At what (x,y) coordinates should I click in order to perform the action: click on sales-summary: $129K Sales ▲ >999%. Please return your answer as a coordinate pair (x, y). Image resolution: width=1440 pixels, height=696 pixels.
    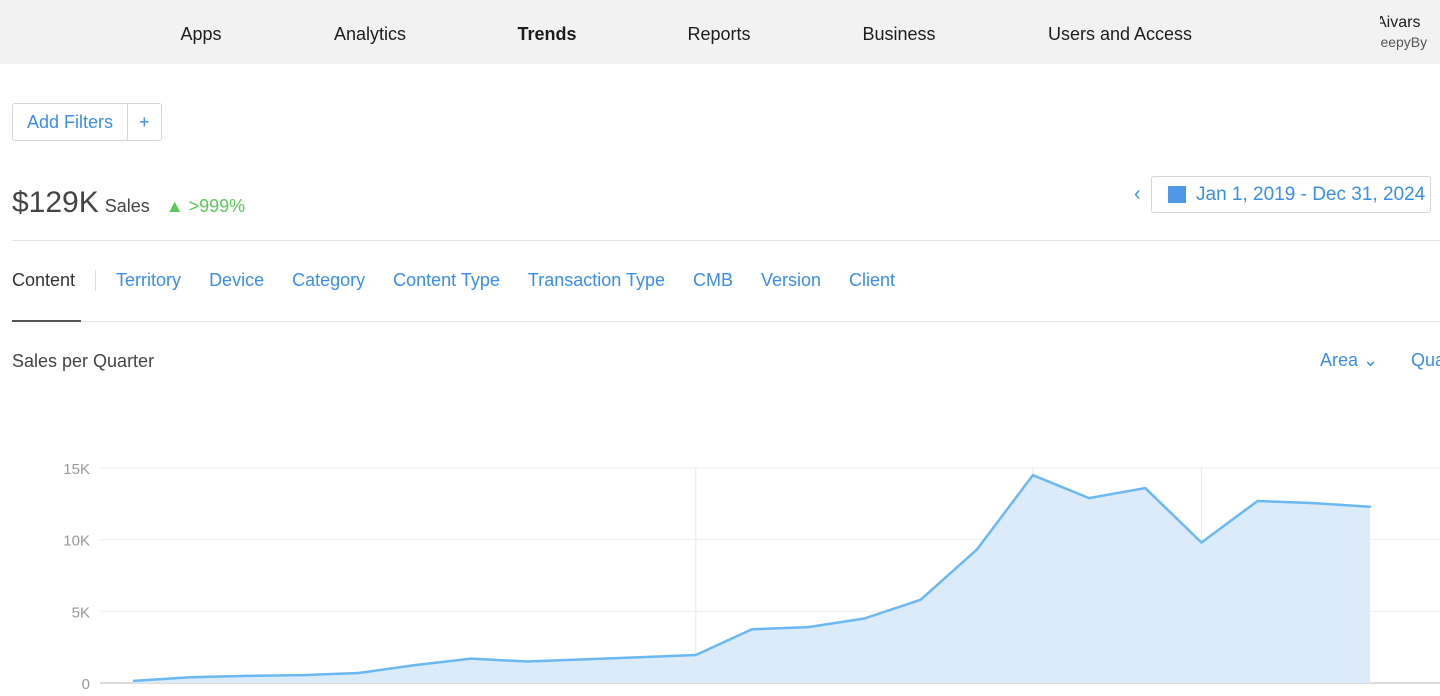
    Looking at the image, I should click on (128, 203).